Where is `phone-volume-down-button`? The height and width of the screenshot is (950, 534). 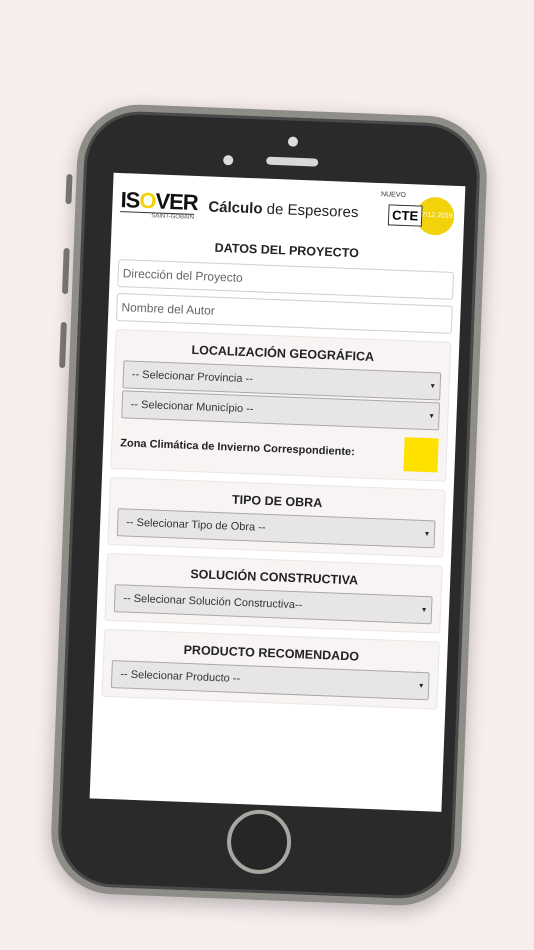
phone-volume-down-button is located at coordinates (63, 345).